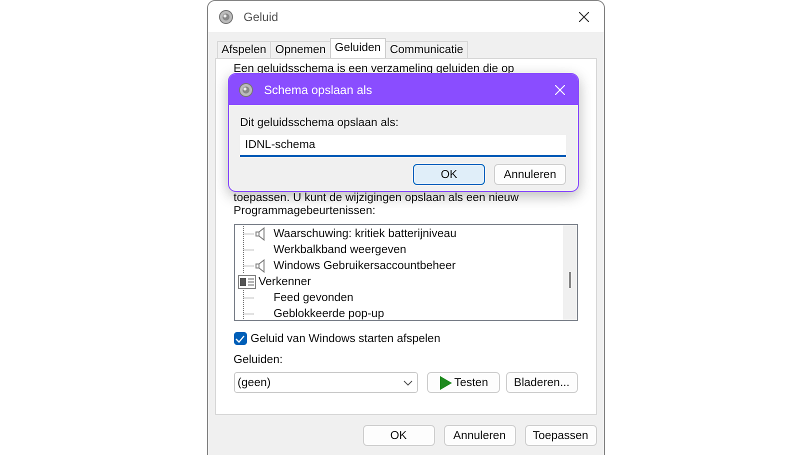 The height and width of the screenshot is (455, 809). Describe the element at coordinates (345, 338) in the screenshot. I see `checkbox-label: Geluid van Windows starten afspelen` at that location.